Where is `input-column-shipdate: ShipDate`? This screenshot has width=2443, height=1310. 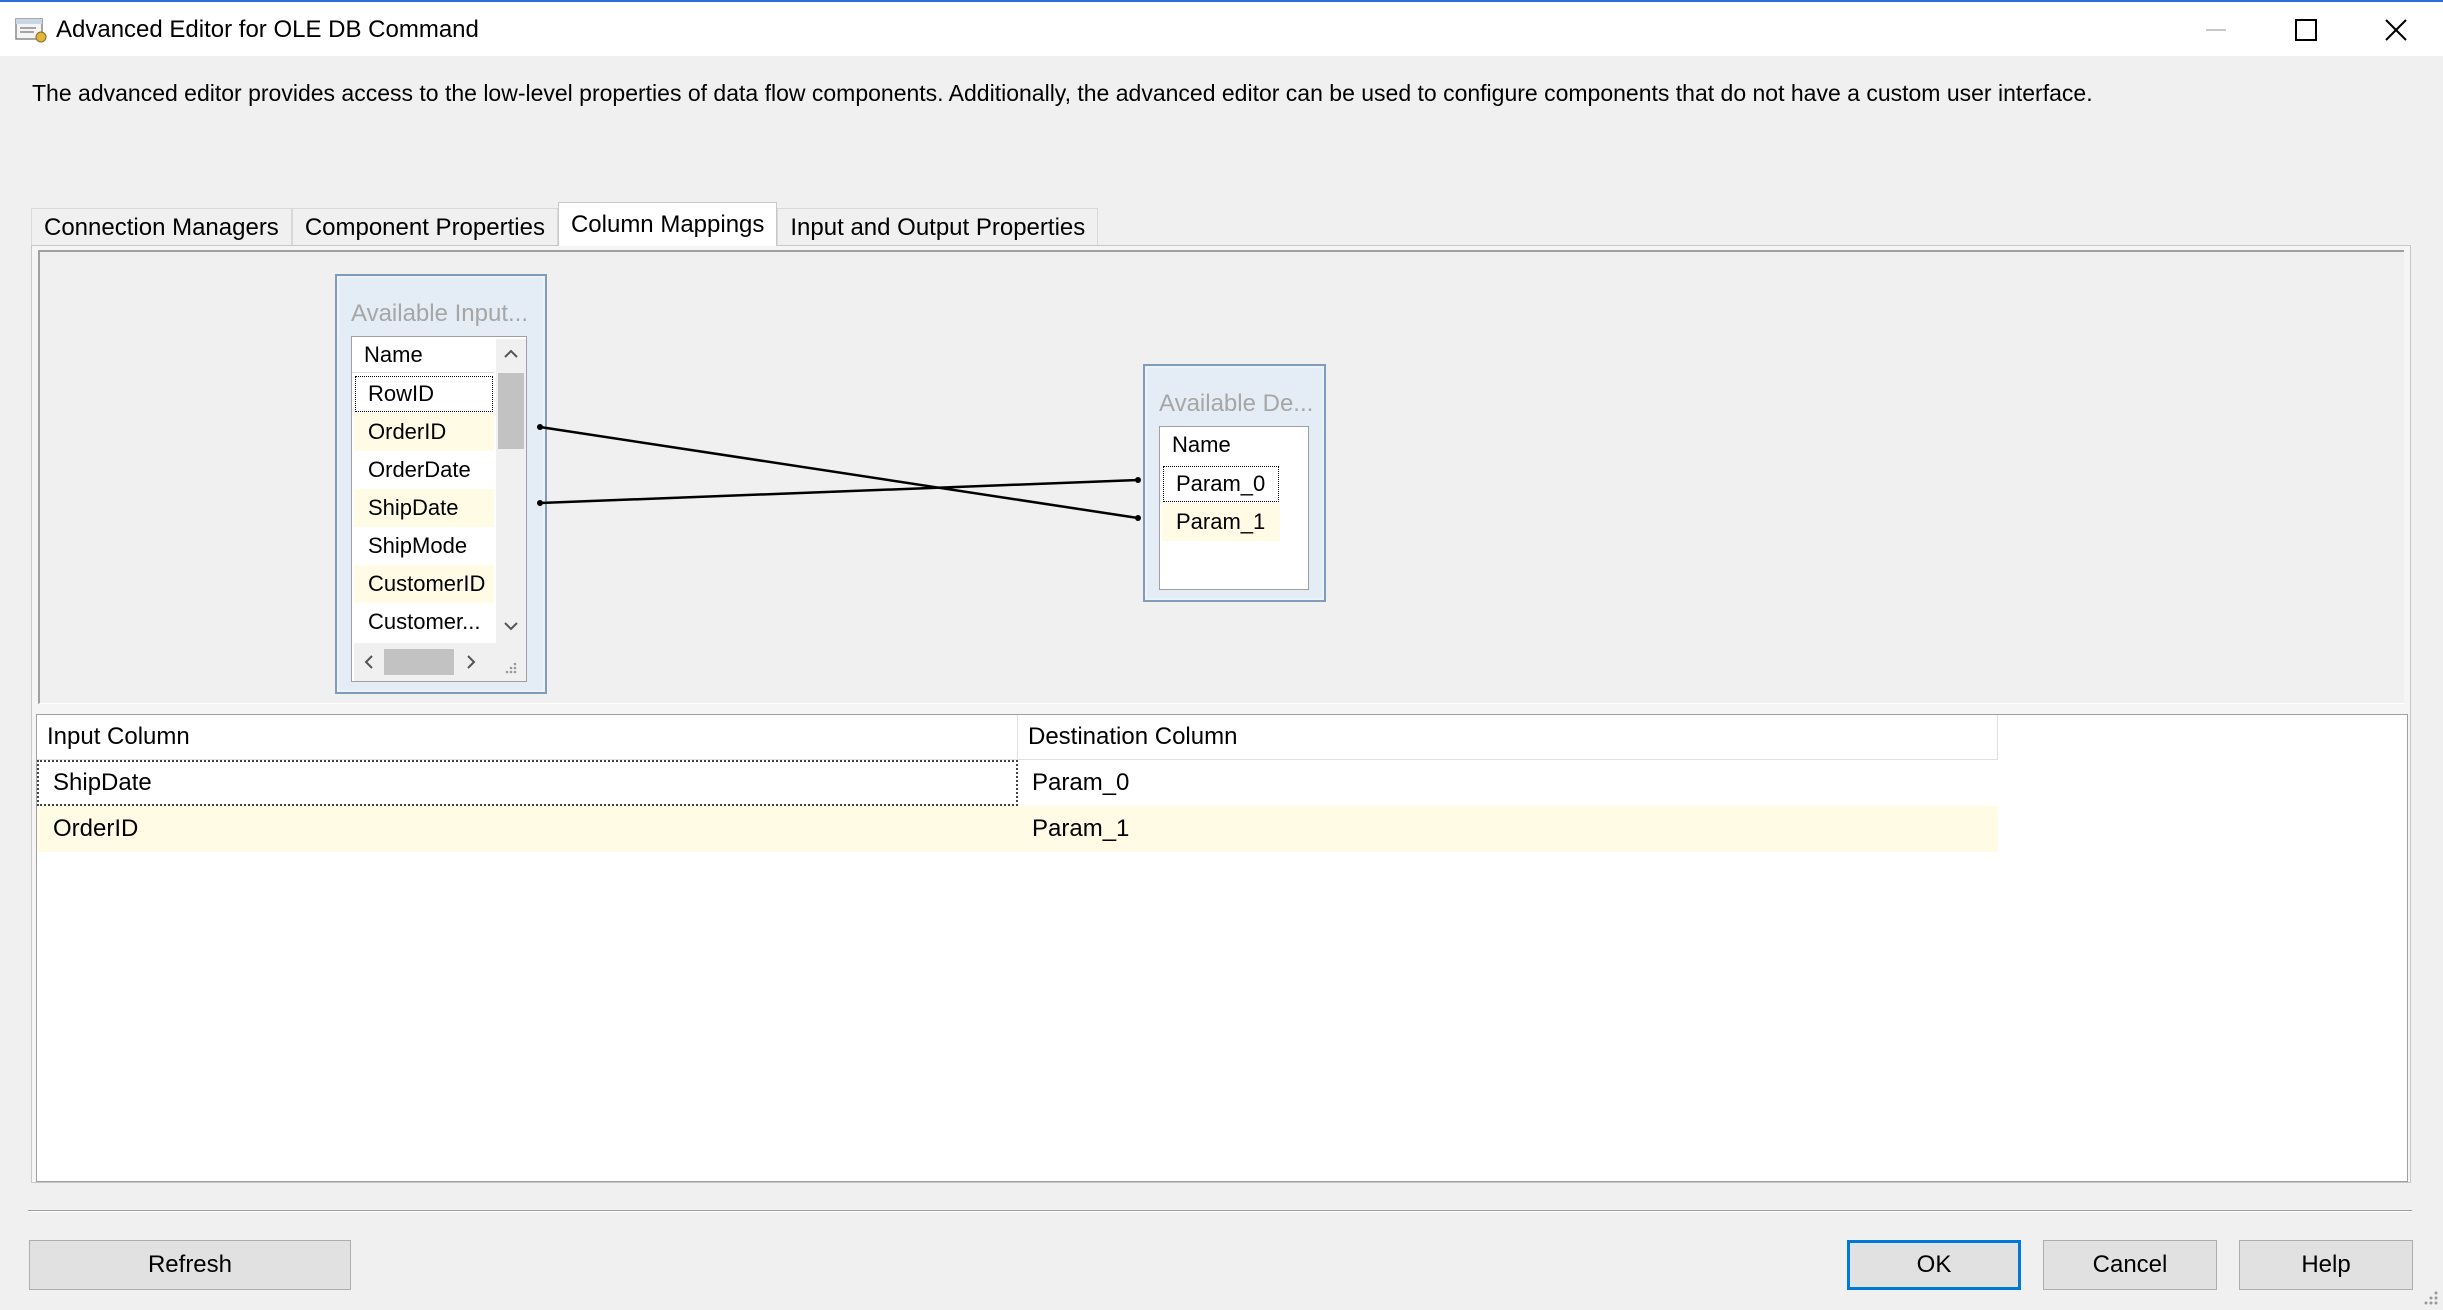 input-column-shipdate: ShipDate is located at coordinates (424, 508).